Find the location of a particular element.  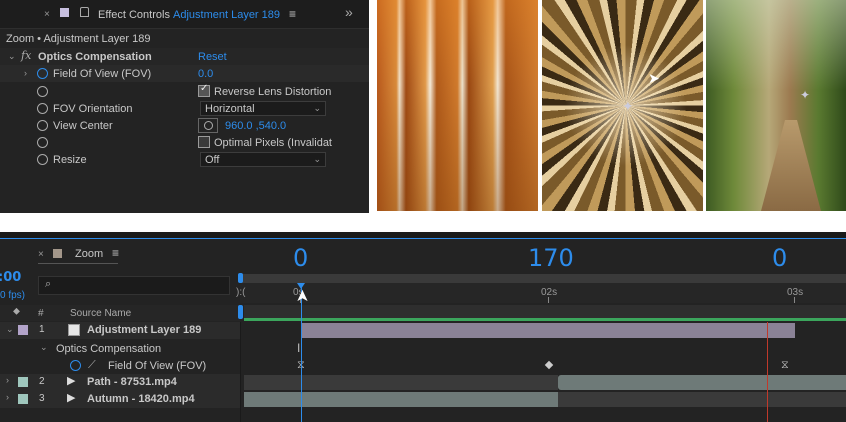

work-area-bar is located at coordinates (543, 278).